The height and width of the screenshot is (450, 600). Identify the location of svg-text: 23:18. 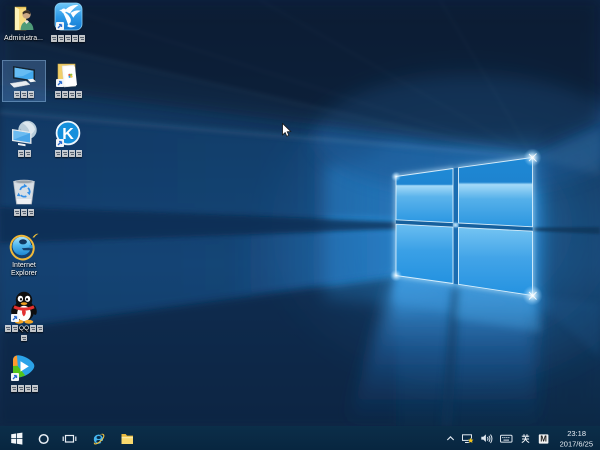
(576, 433).